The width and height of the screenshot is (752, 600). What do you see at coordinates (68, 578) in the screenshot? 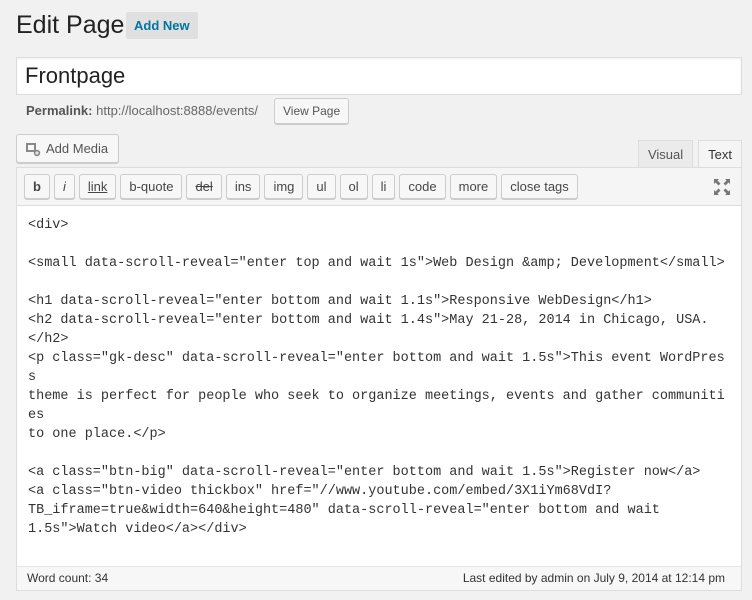
I see `word-count: Word count: 34` at bounding box center [68, 578].